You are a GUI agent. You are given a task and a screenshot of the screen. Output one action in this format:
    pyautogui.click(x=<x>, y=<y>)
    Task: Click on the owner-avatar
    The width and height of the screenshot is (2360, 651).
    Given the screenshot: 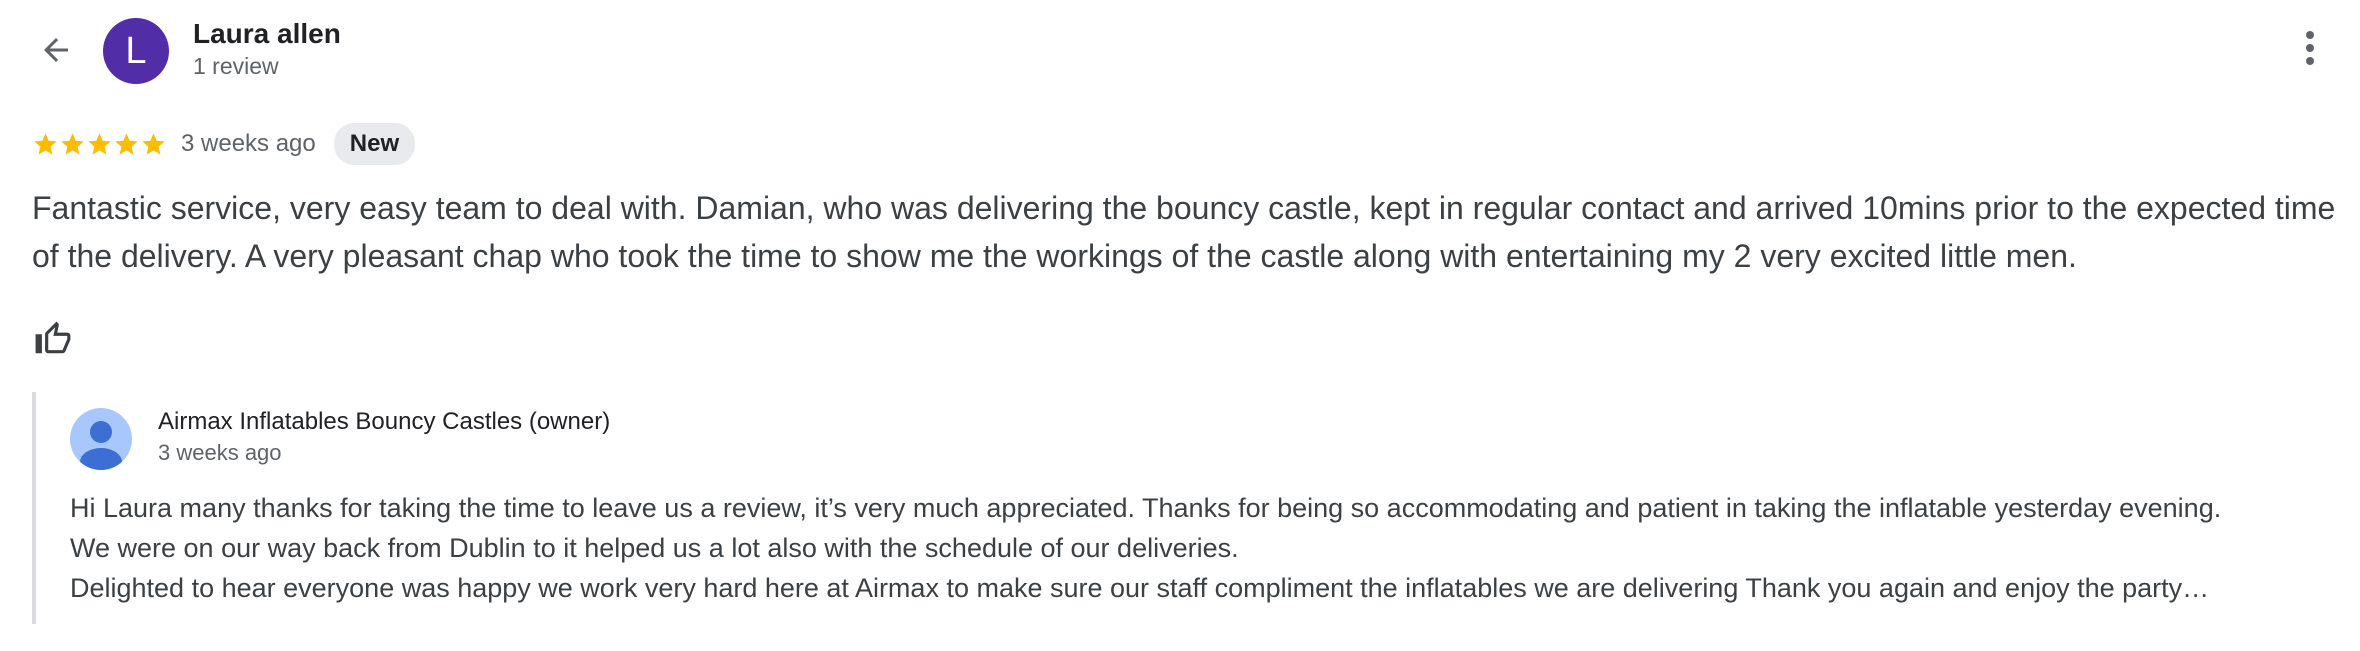 What is the action you would take?
    pyautogui.click(x=101, y=439)
    